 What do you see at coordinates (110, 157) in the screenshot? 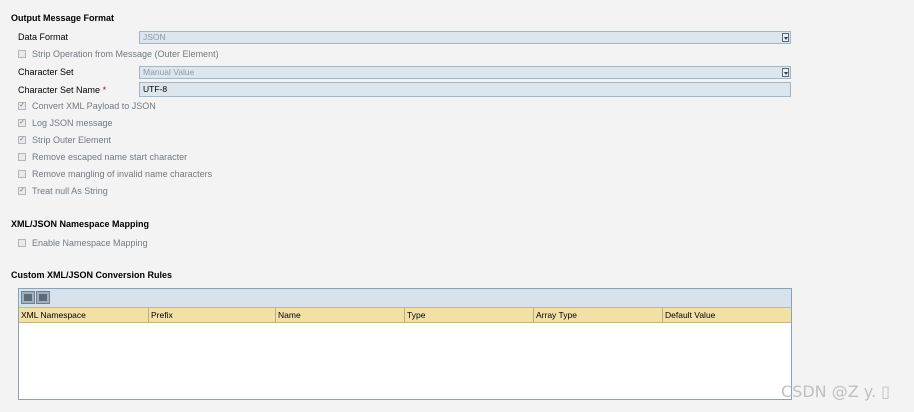
I see `option-label: Remove escaped name start character` at bounding box center [110, 157].